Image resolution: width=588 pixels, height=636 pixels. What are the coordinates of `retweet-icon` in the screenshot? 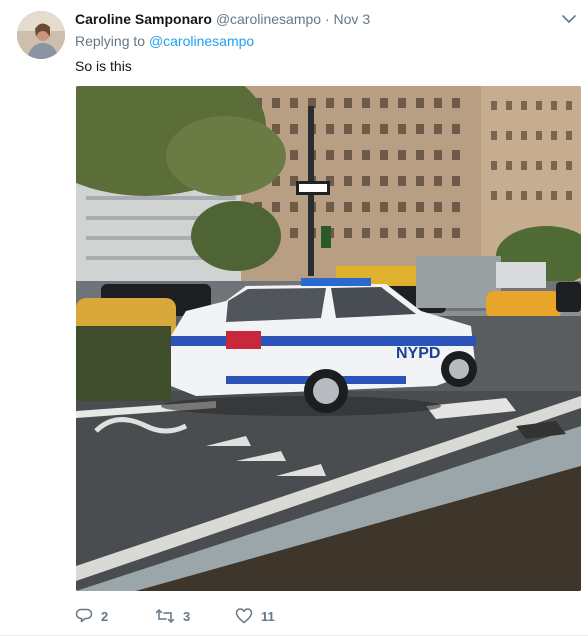 It's located at (165, 616).